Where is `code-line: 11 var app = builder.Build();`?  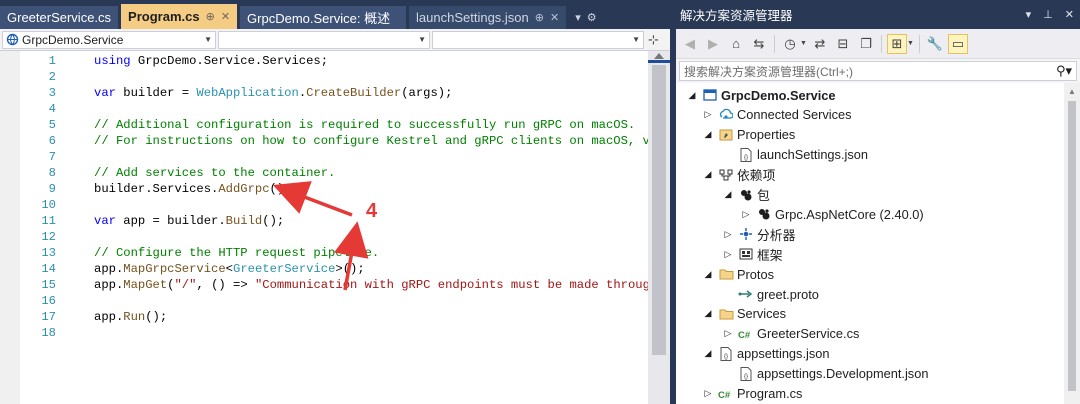 code-line: 11 var app = builder.Build(); is located at coordinates (324, 221).